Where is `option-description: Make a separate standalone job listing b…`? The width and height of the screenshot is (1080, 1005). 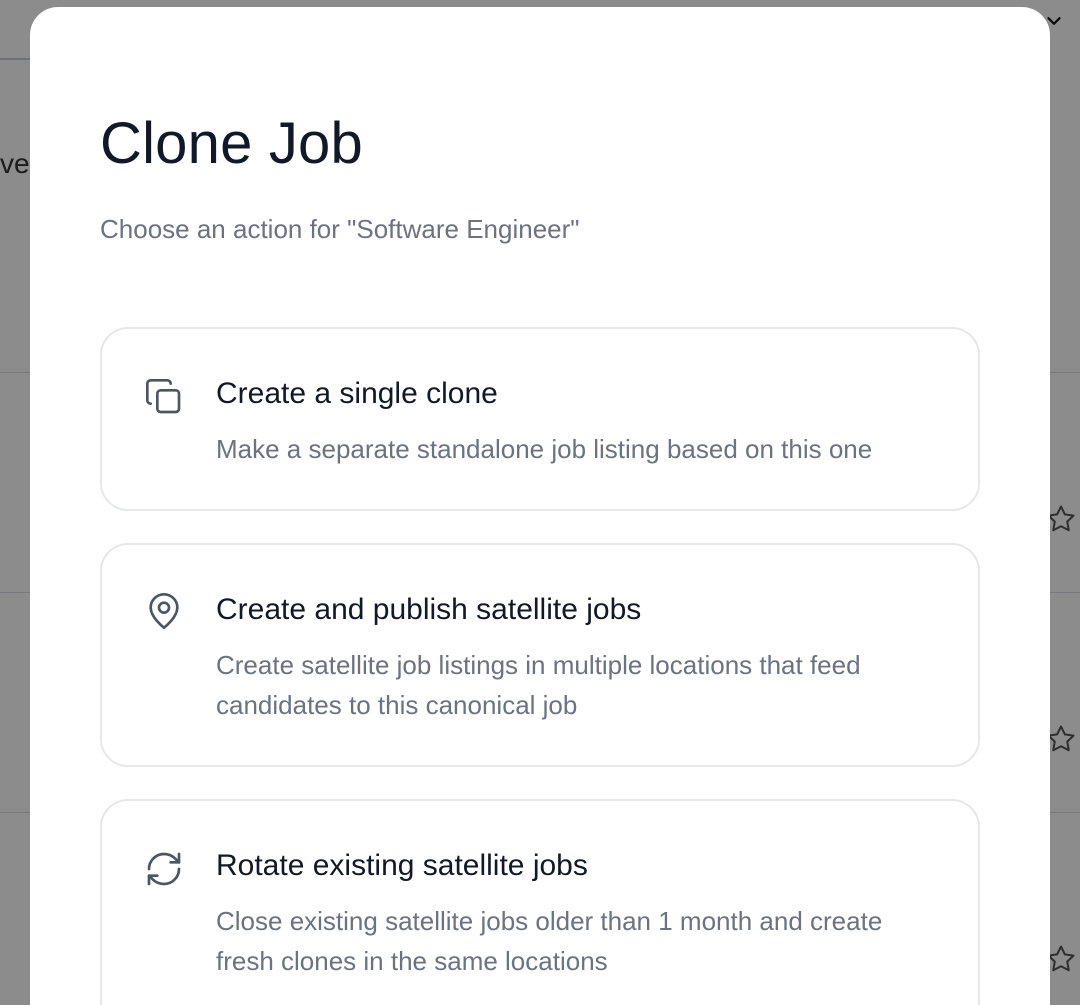
option-description: Make a separate standalone job listing b… is located at coordinates (544, 449).